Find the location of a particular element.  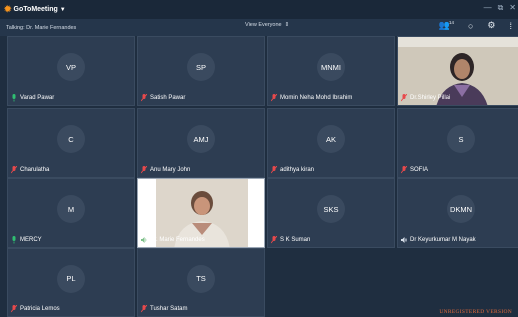

more-icon: ⁞ is located at coordinates (510, 26).